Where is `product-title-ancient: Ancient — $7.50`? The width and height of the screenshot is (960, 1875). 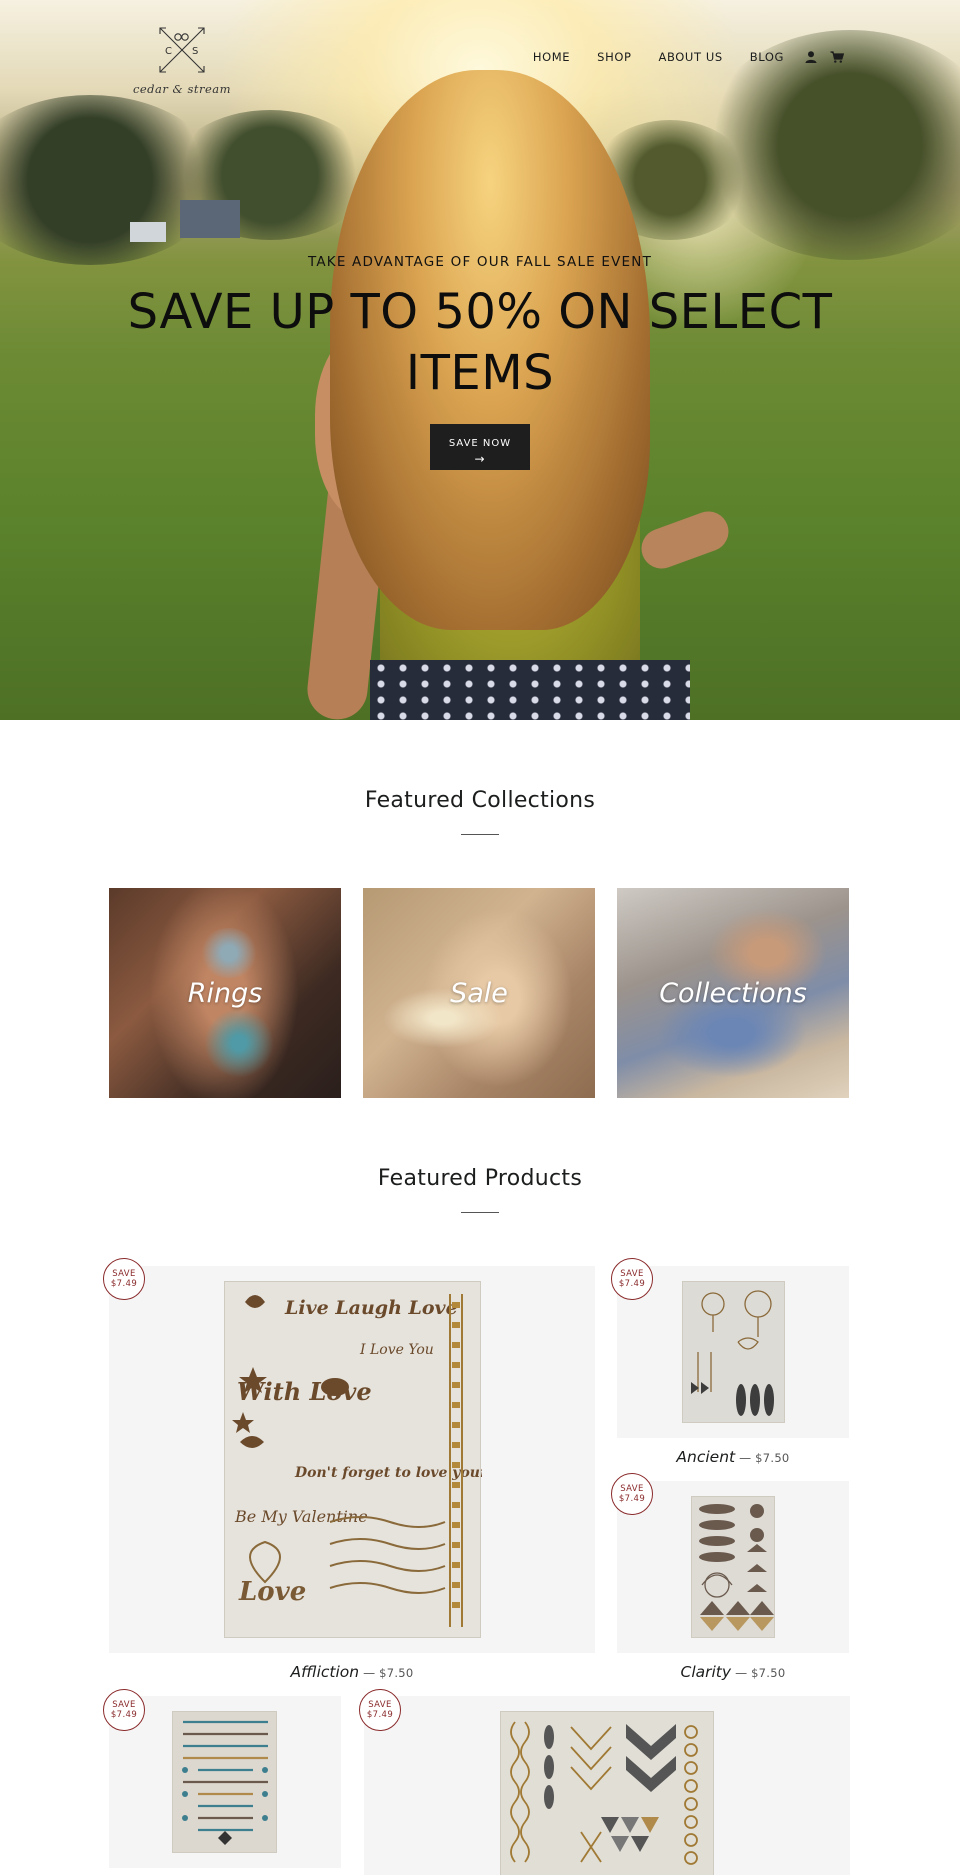
product-title-ancient: Ancient — $7.50 is located at coordinates (733, 1457).